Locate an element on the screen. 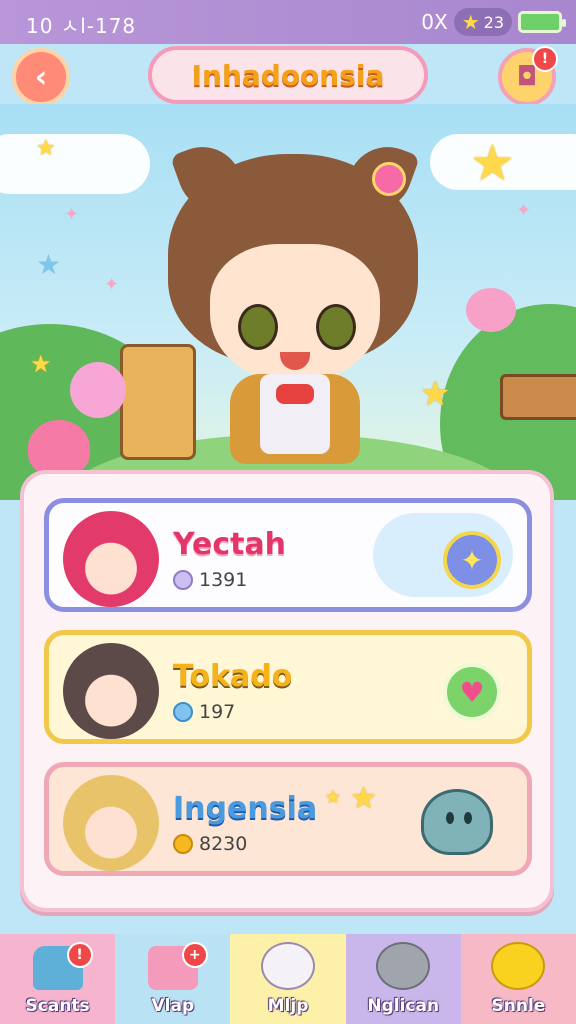  chick-icon is located at coordinates (518, 966).